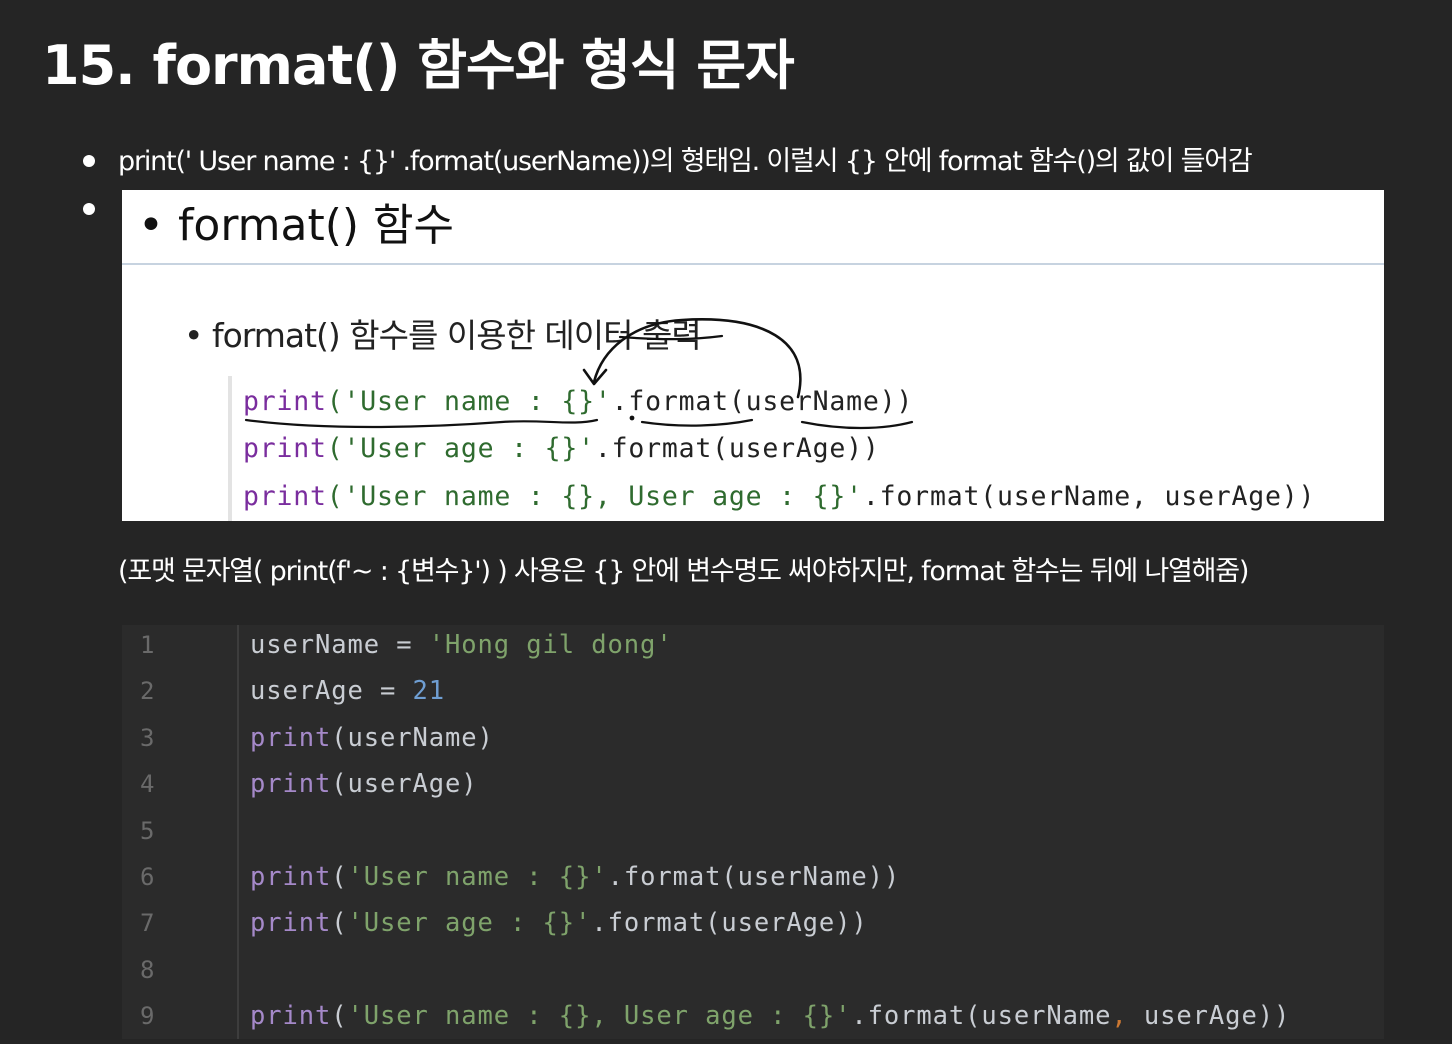 This screenshot has width=1452, height=1044. I want to click on code-token: 'User name : {}', so click(477, 877).